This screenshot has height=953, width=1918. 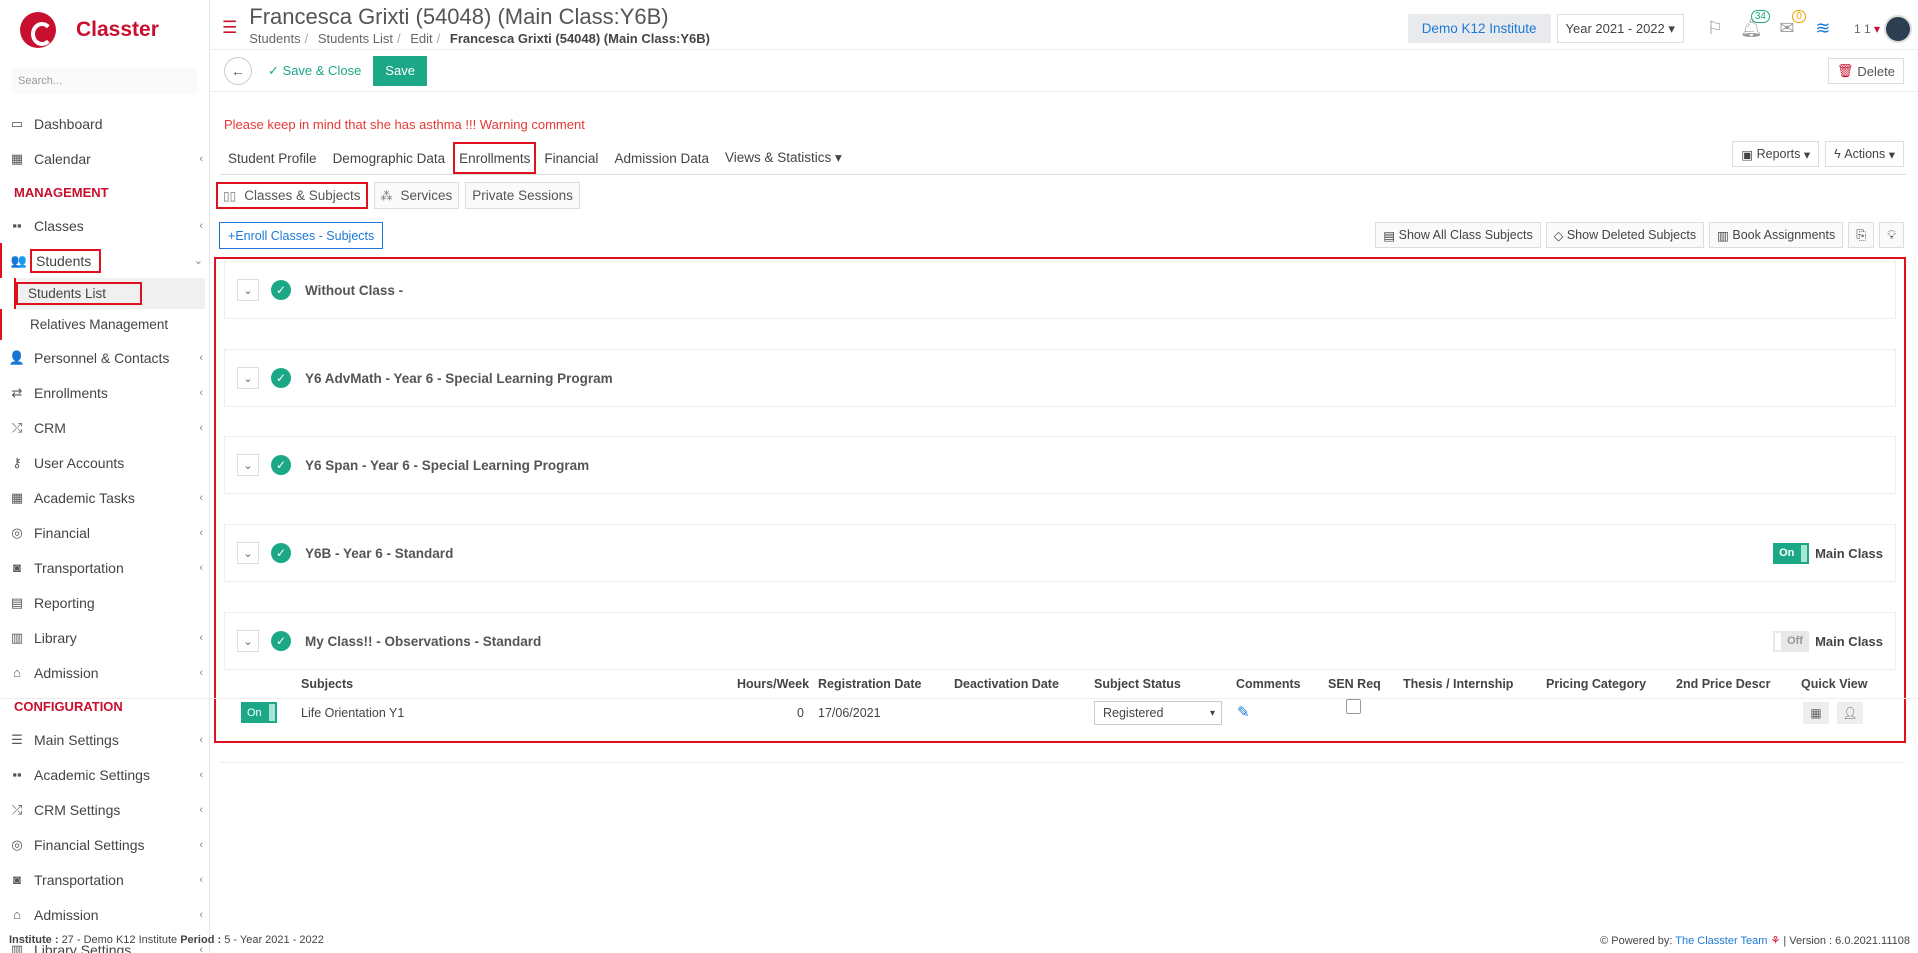 What do you see at coordinates (1389, 235) in the screenshot?
I see `list-icon: ▤` at bounding box center [1389, 235].